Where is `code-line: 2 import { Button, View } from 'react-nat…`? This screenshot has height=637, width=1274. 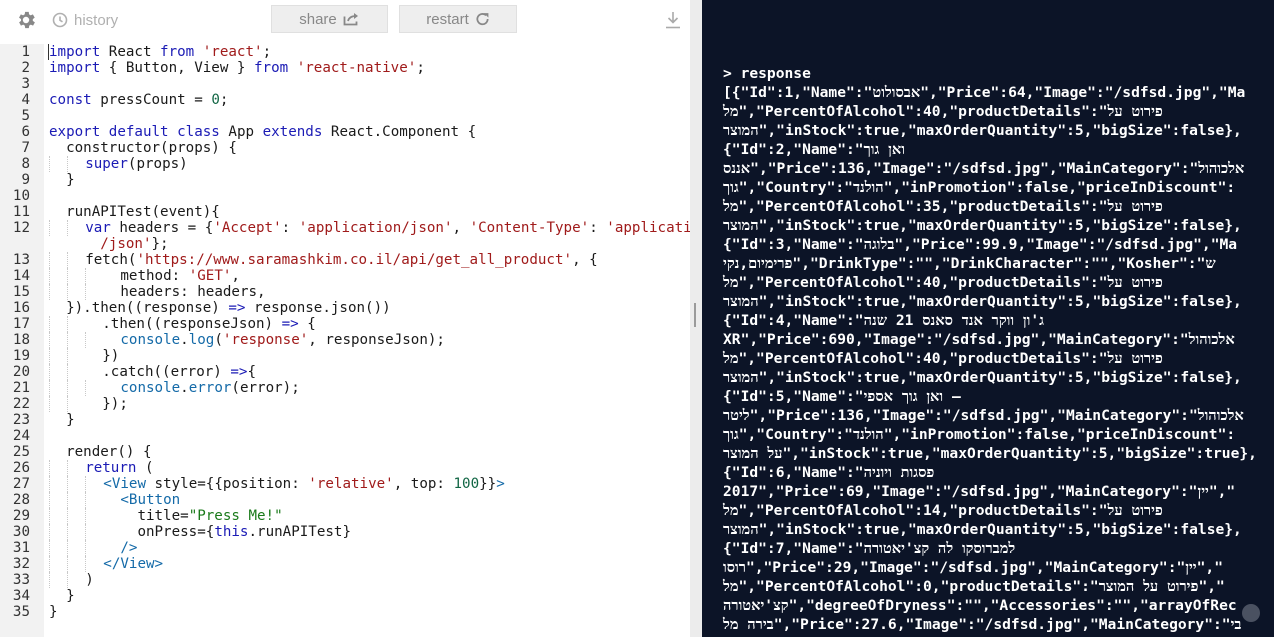 code-line: 2 import { Button, View } from 'react-nat… is located at coordinates (345, 68).